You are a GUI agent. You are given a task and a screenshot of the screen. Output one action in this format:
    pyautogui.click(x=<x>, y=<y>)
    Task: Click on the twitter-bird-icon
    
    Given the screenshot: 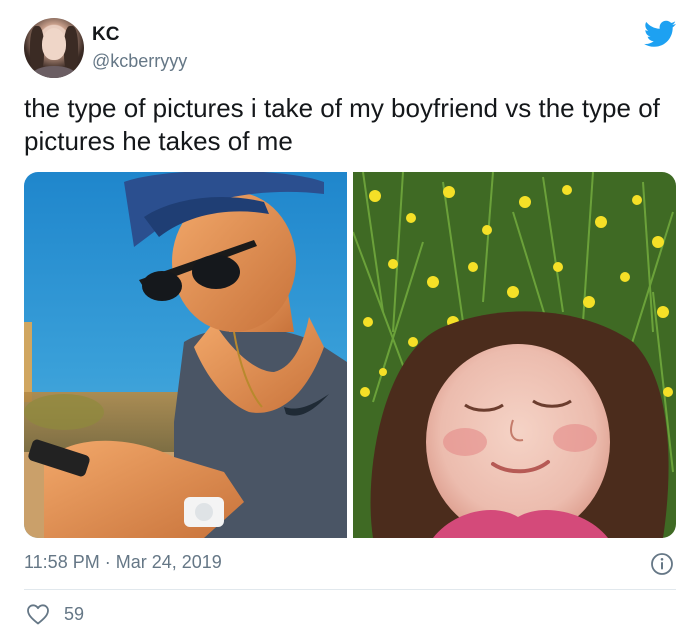 What is the action you would take?
    pyautogui.click(x=660, y=34)
    